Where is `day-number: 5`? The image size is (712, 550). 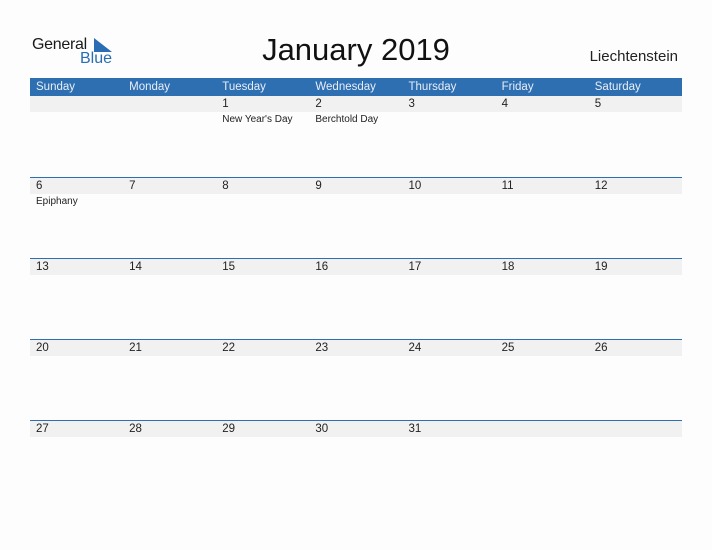 day-number: 5 is located at coordinates (598, 104).